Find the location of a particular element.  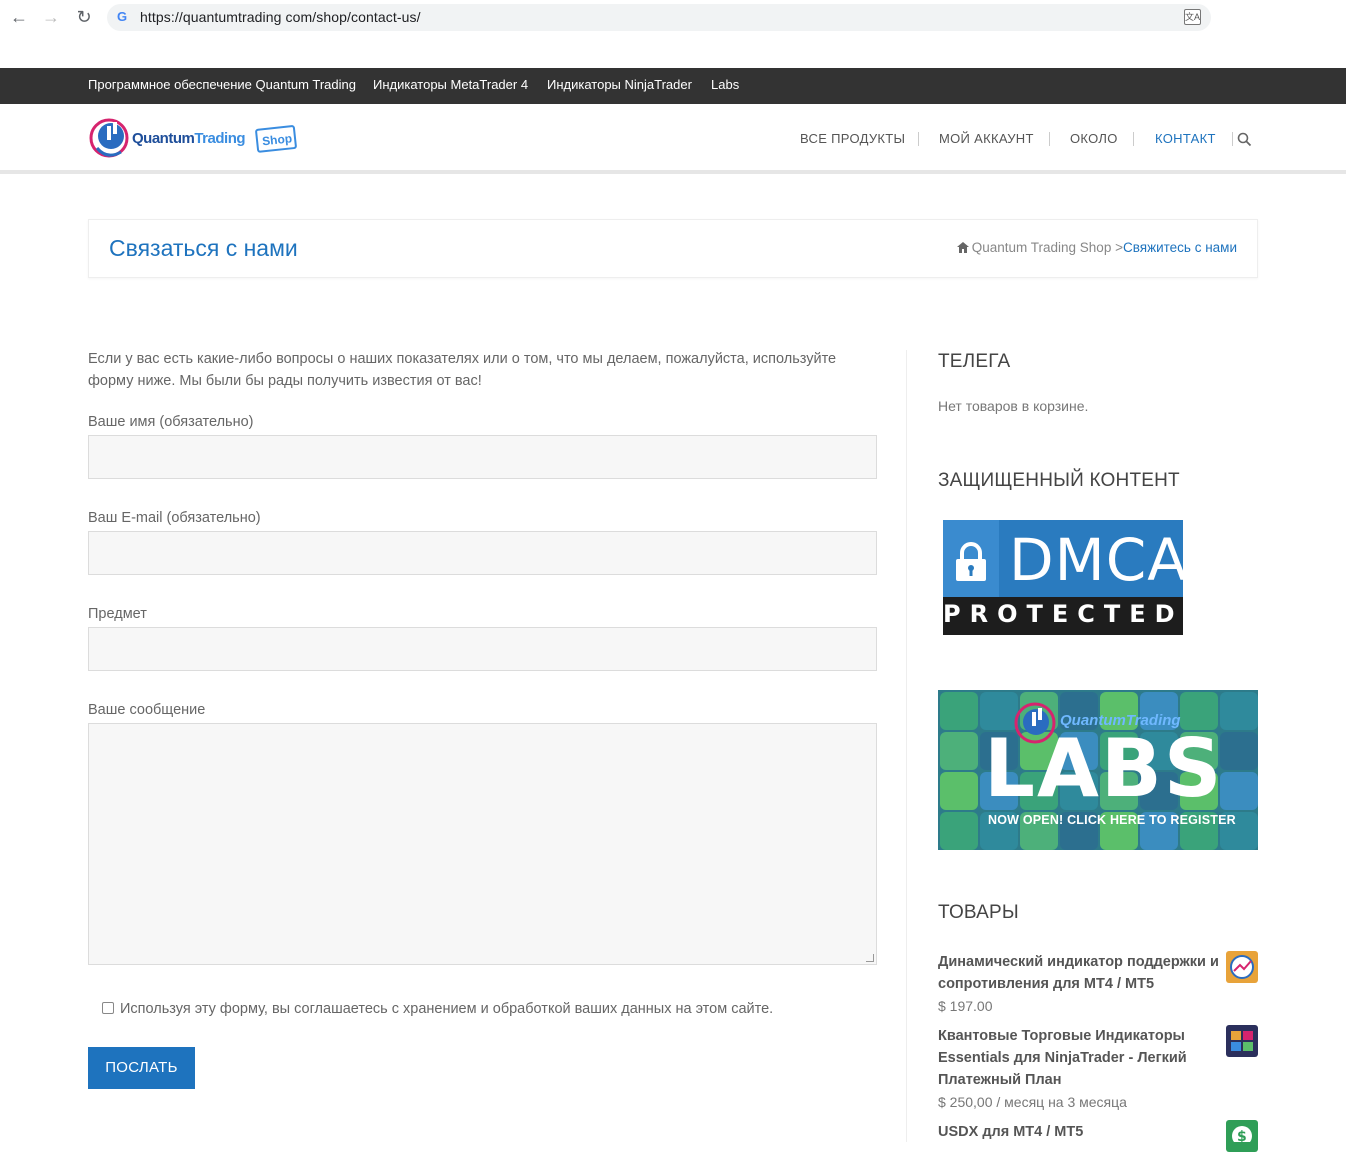

topbar-link-labs: Labs is located at coordinates (725, 84).